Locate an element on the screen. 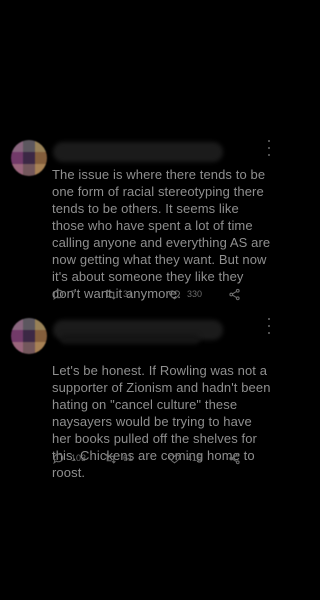  reply-count: 7 is located at coordinates (74, 294).